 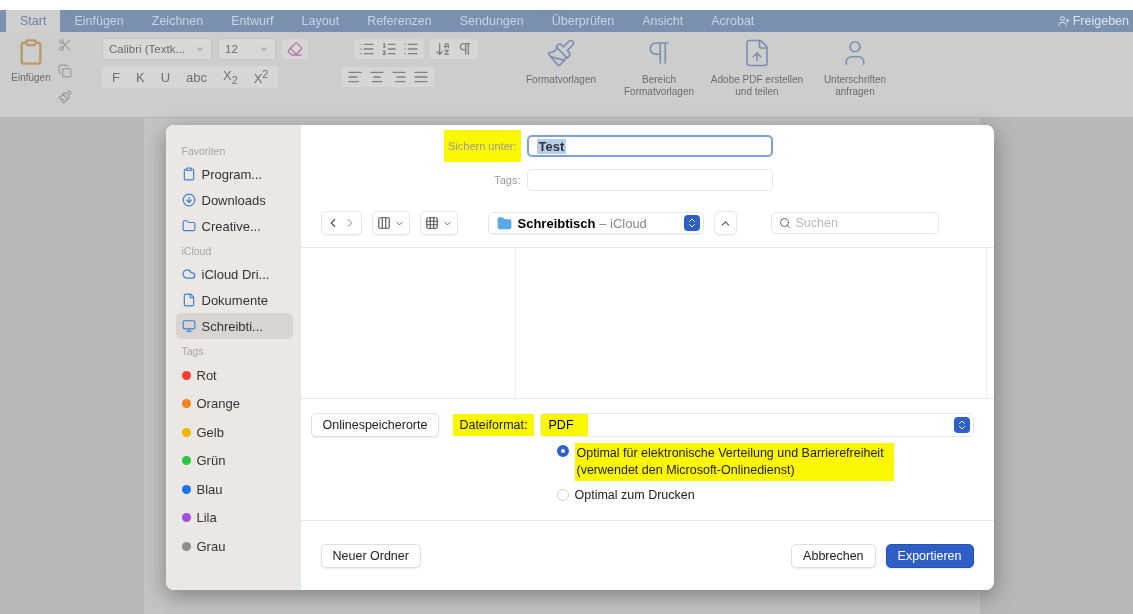 I want to click on file-format-label: Dateiformat:, so click(x=493, y=425).